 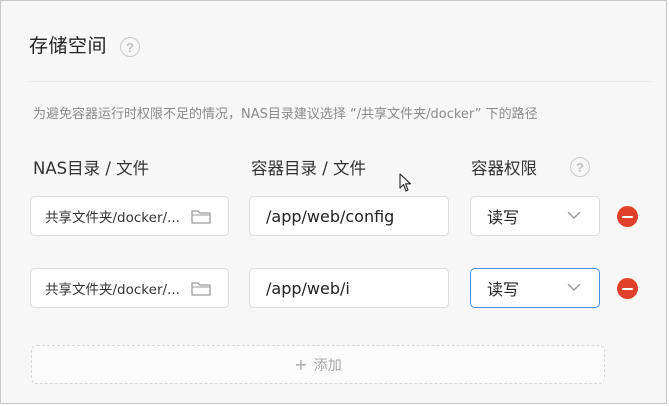 What do you see at coordinates (504, 168) in the screenshot?
I see `column-header-permission: 容器权限` at bounding box center [504, 168].